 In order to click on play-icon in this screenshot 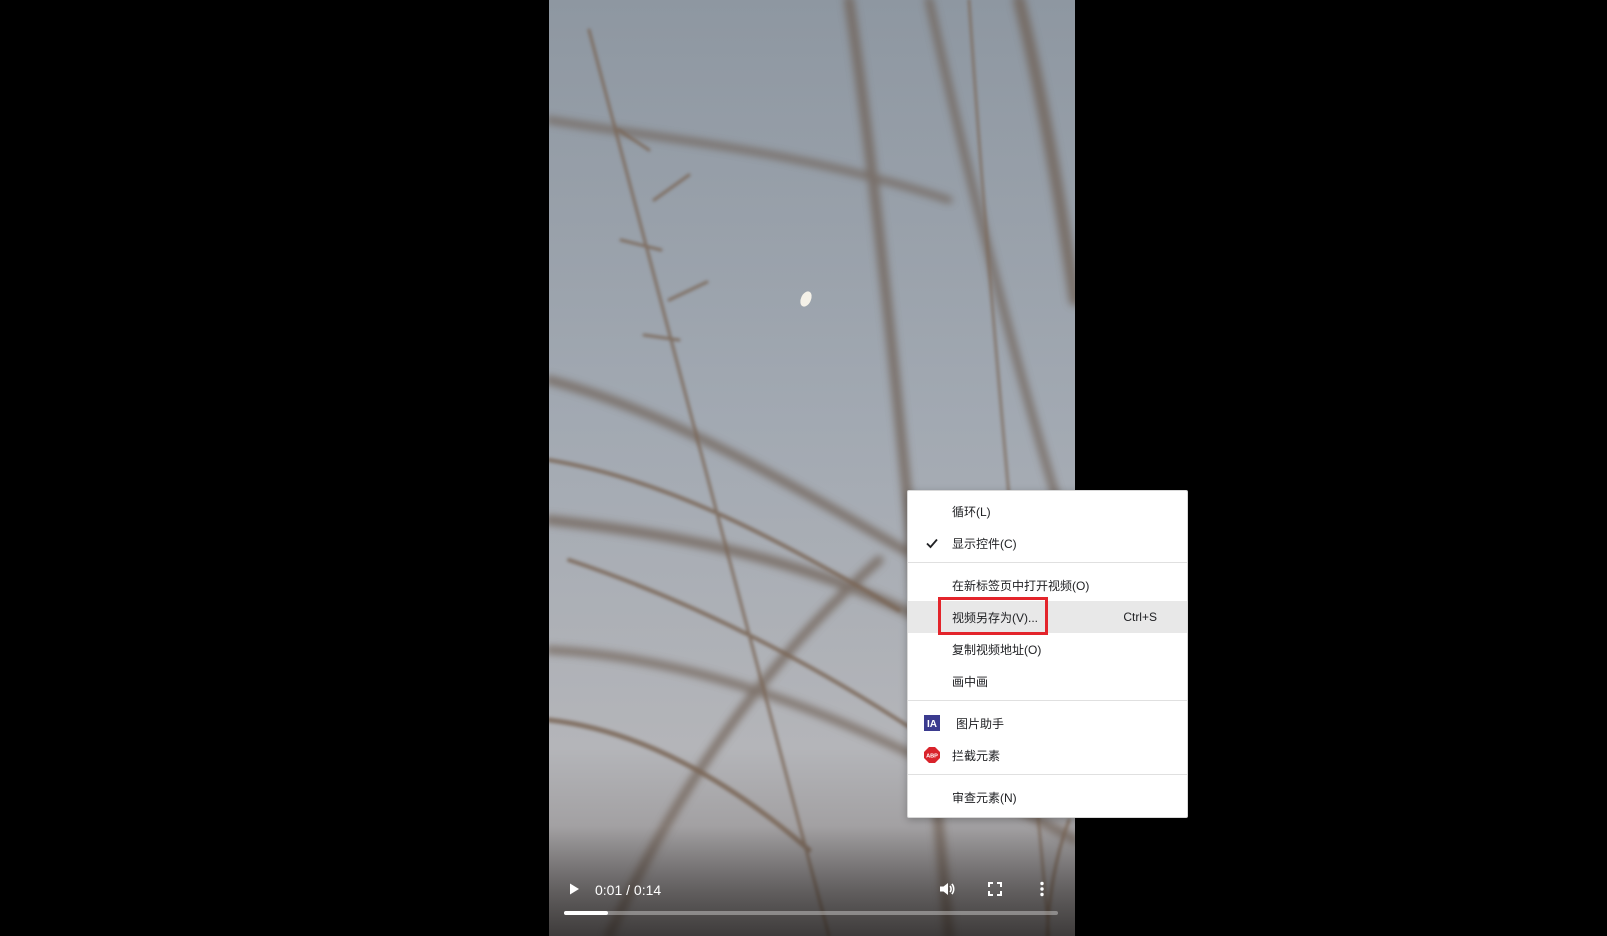, I will do `click(574, 889)`.